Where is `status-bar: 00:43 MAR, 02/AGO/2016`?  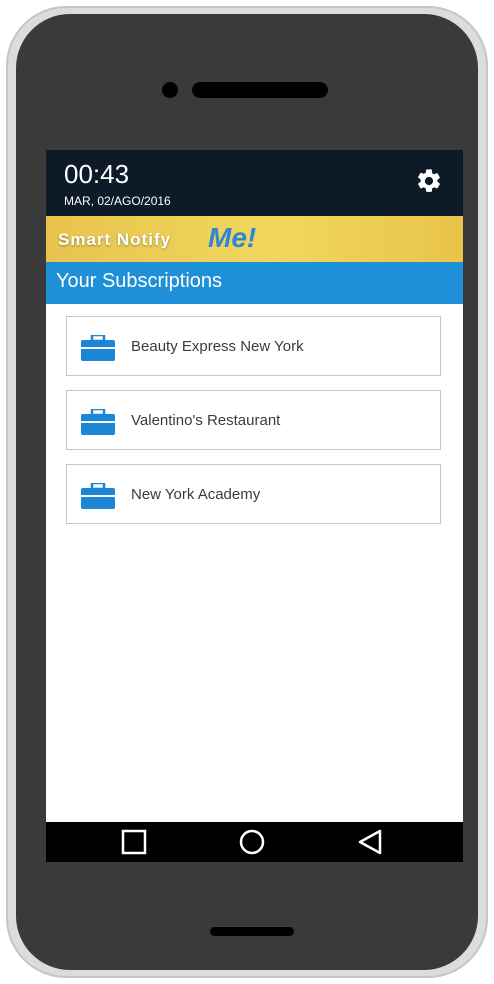 status-bar: 00:43 MAR, 02/AGO/2016 is located at coordinates (254, 183).